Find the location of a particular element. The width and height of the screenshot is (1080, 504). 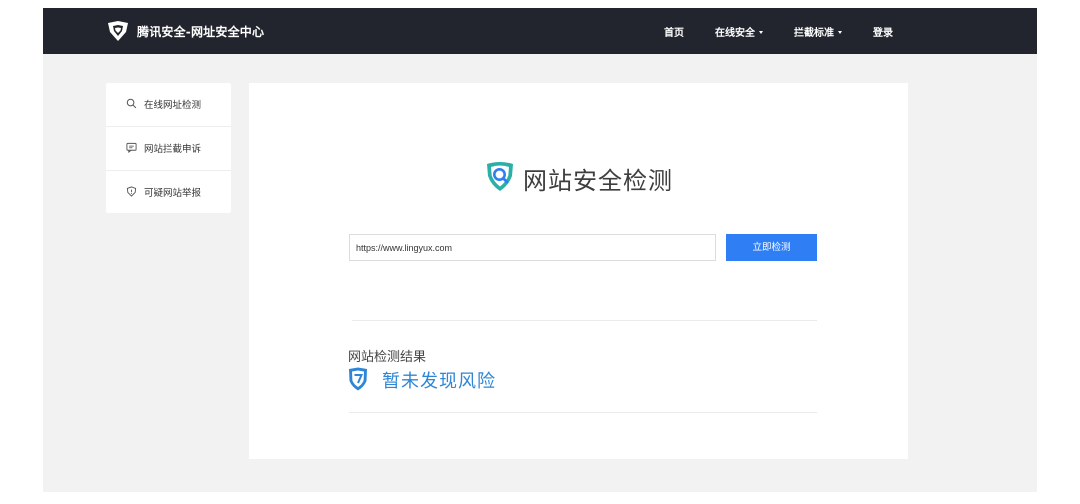

nav-home: 首页 is located at coordinates (674, 31).